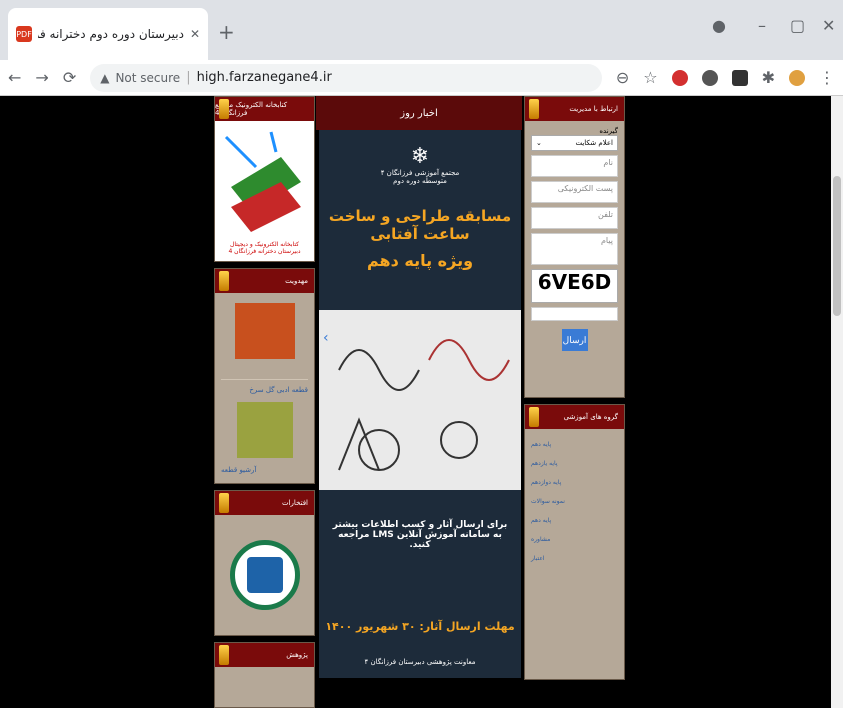 Image resolution: width=843 pixels, height=708 pixels. What do you see at coordinates (295, 503) in the screenshot?
I see `panel-title: افتخارات` at bounding box center [295, 503].